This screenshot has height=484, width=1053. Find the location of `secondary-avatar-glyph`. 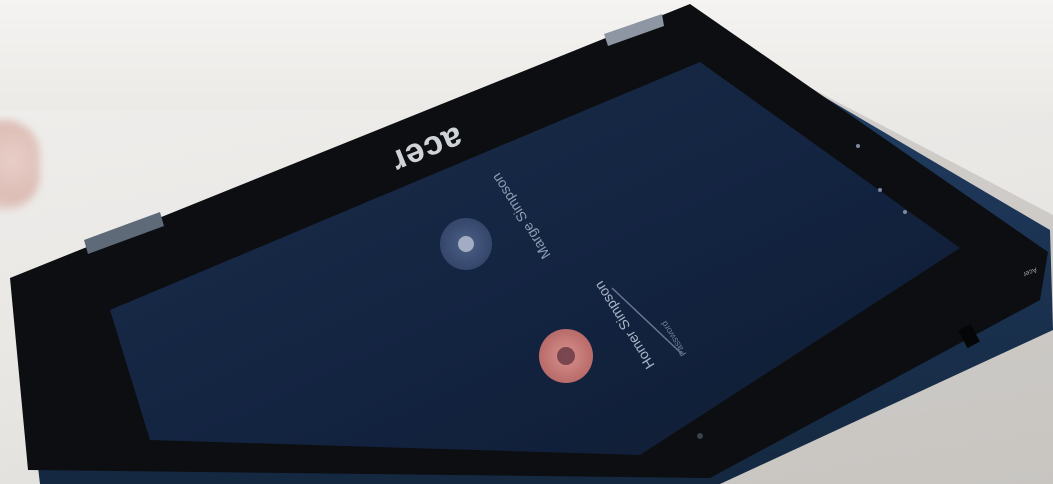

secondary-avatar-glyph is located at coordinates (466, 244).